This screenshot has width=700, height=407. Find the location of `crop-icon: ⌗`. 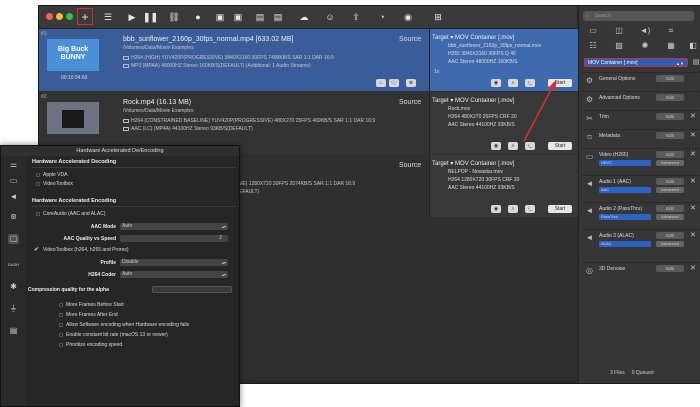

crop-icon: ⌗ is located at coordinates (671, 30).